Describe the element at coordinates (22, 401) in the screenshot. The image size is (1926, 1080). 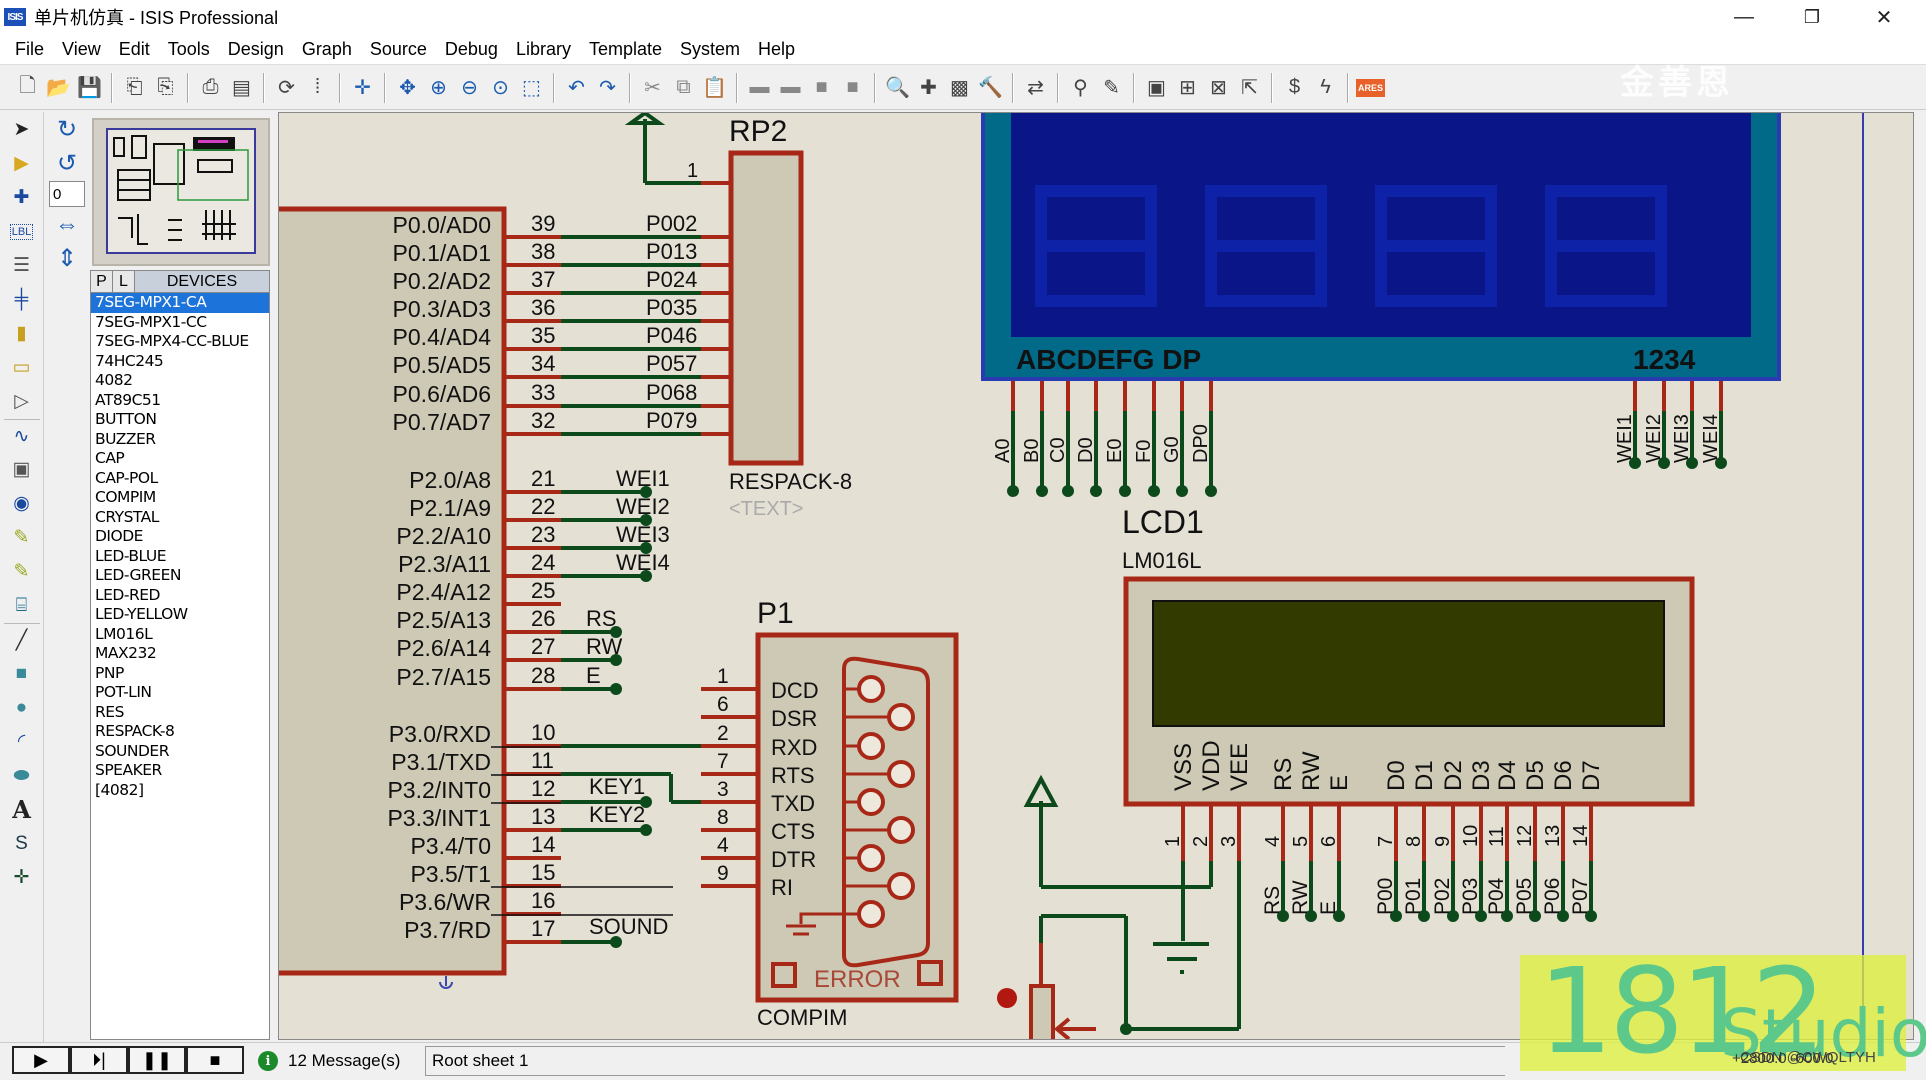
I see `device-pins-tool: ▷` at that location.